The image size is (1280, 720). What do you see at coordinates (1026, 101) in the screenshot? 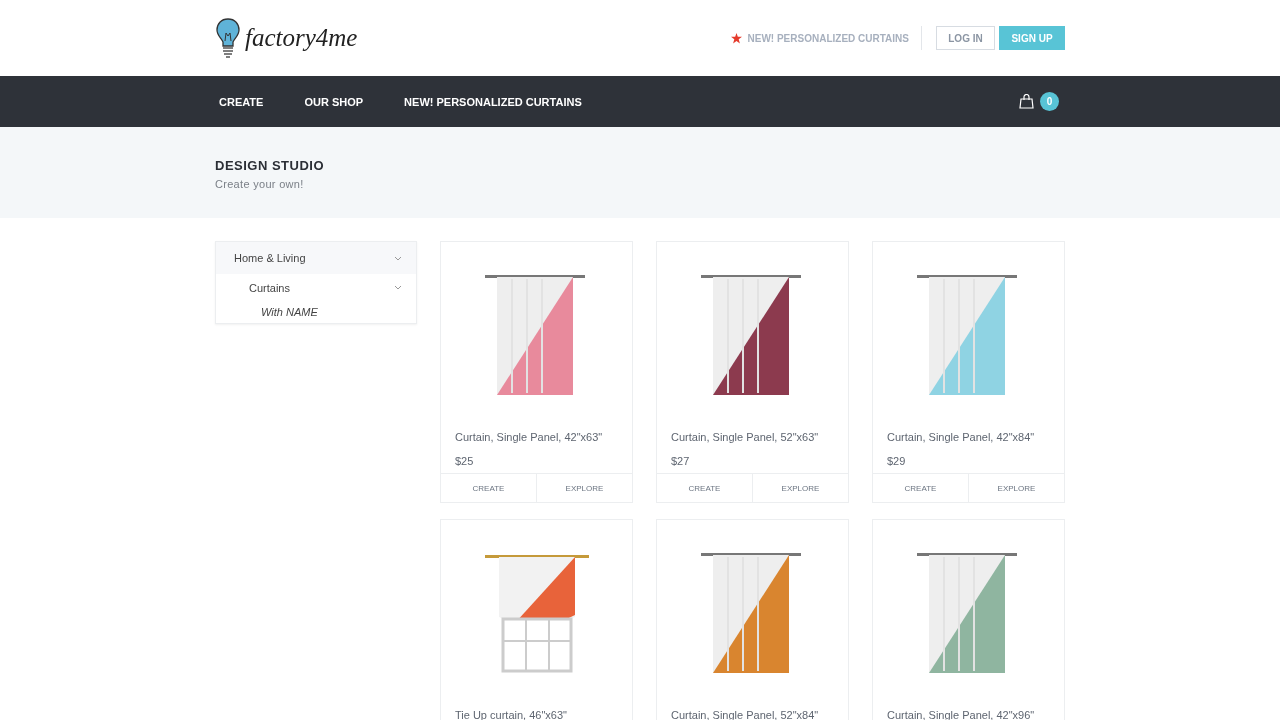
I see `shopping-bag-icon` at bounding box center [1026, 101].